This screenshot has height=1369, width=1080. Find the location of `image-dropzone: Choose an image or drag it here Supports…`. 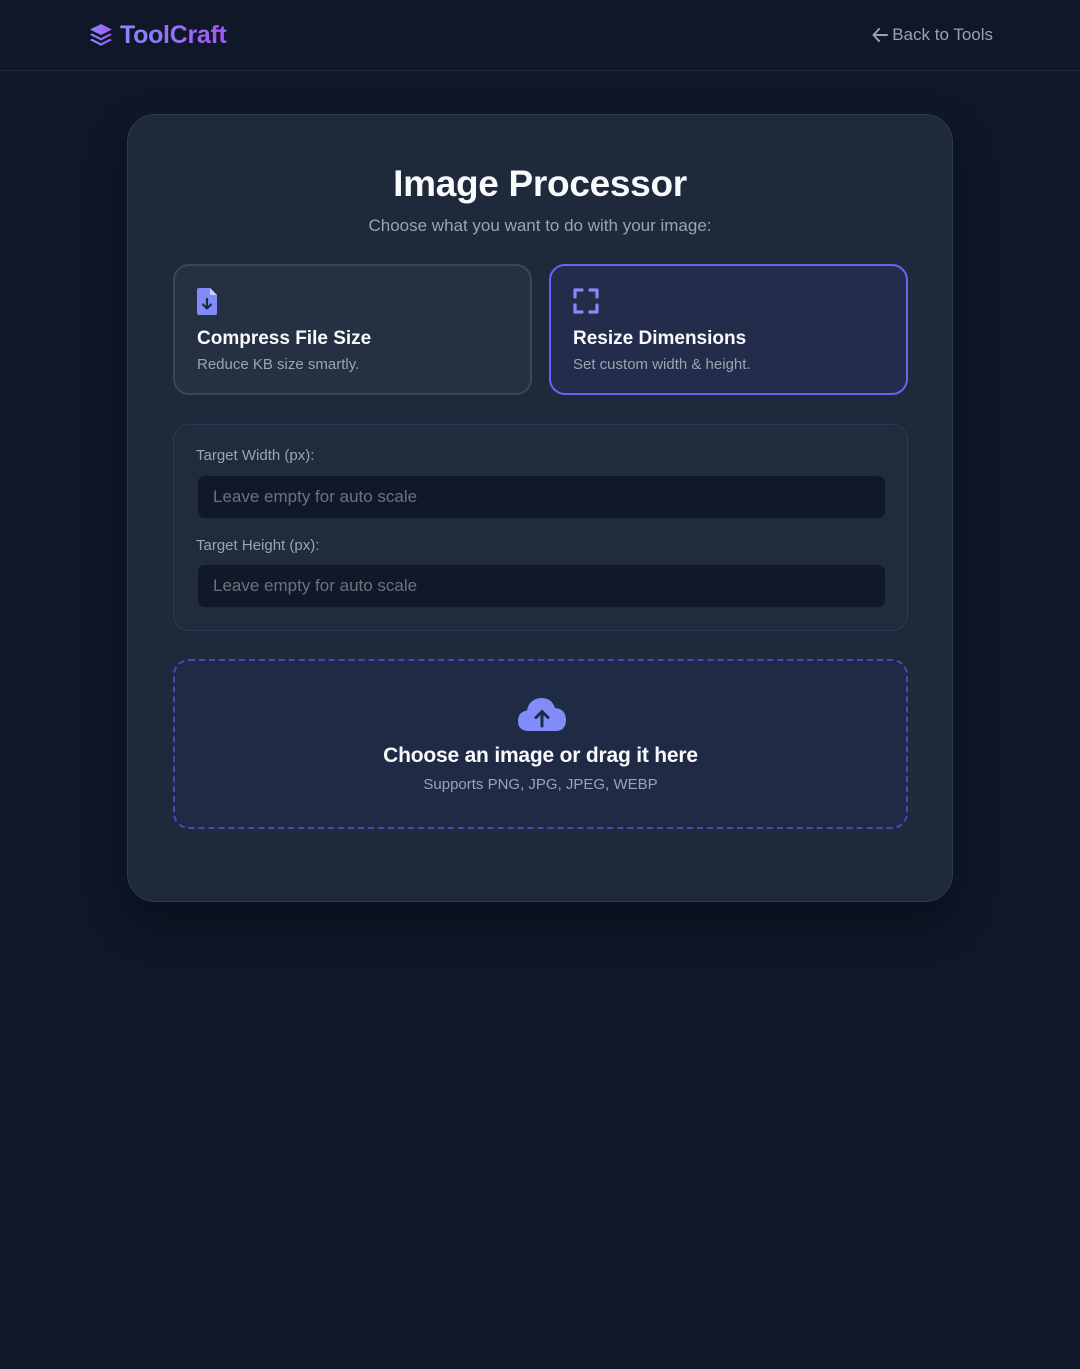

image-dropzone: Choose an image or drag it here Supports… is located at coordinates (540, 744).